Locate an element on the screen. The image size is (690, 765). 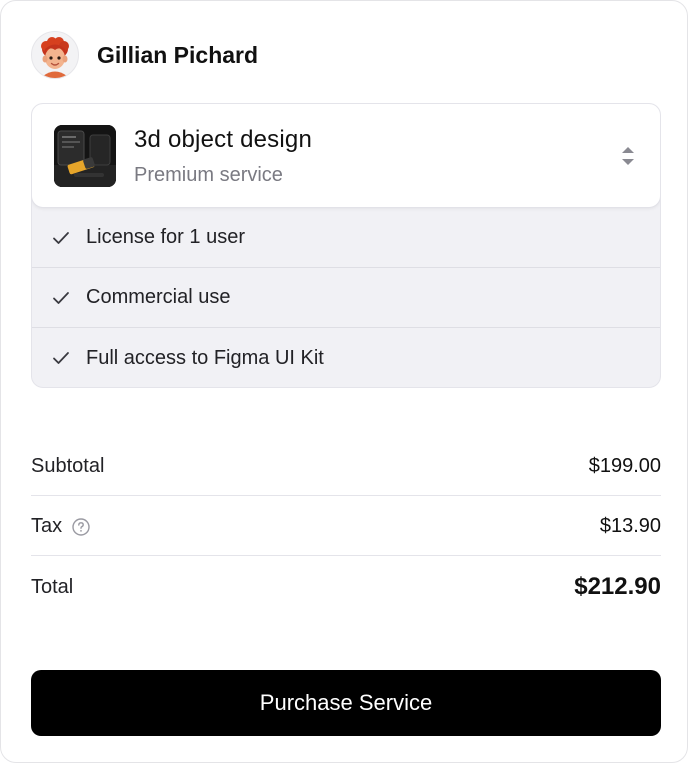
feature-item: Commercial use is located at coordinates (346, 298).